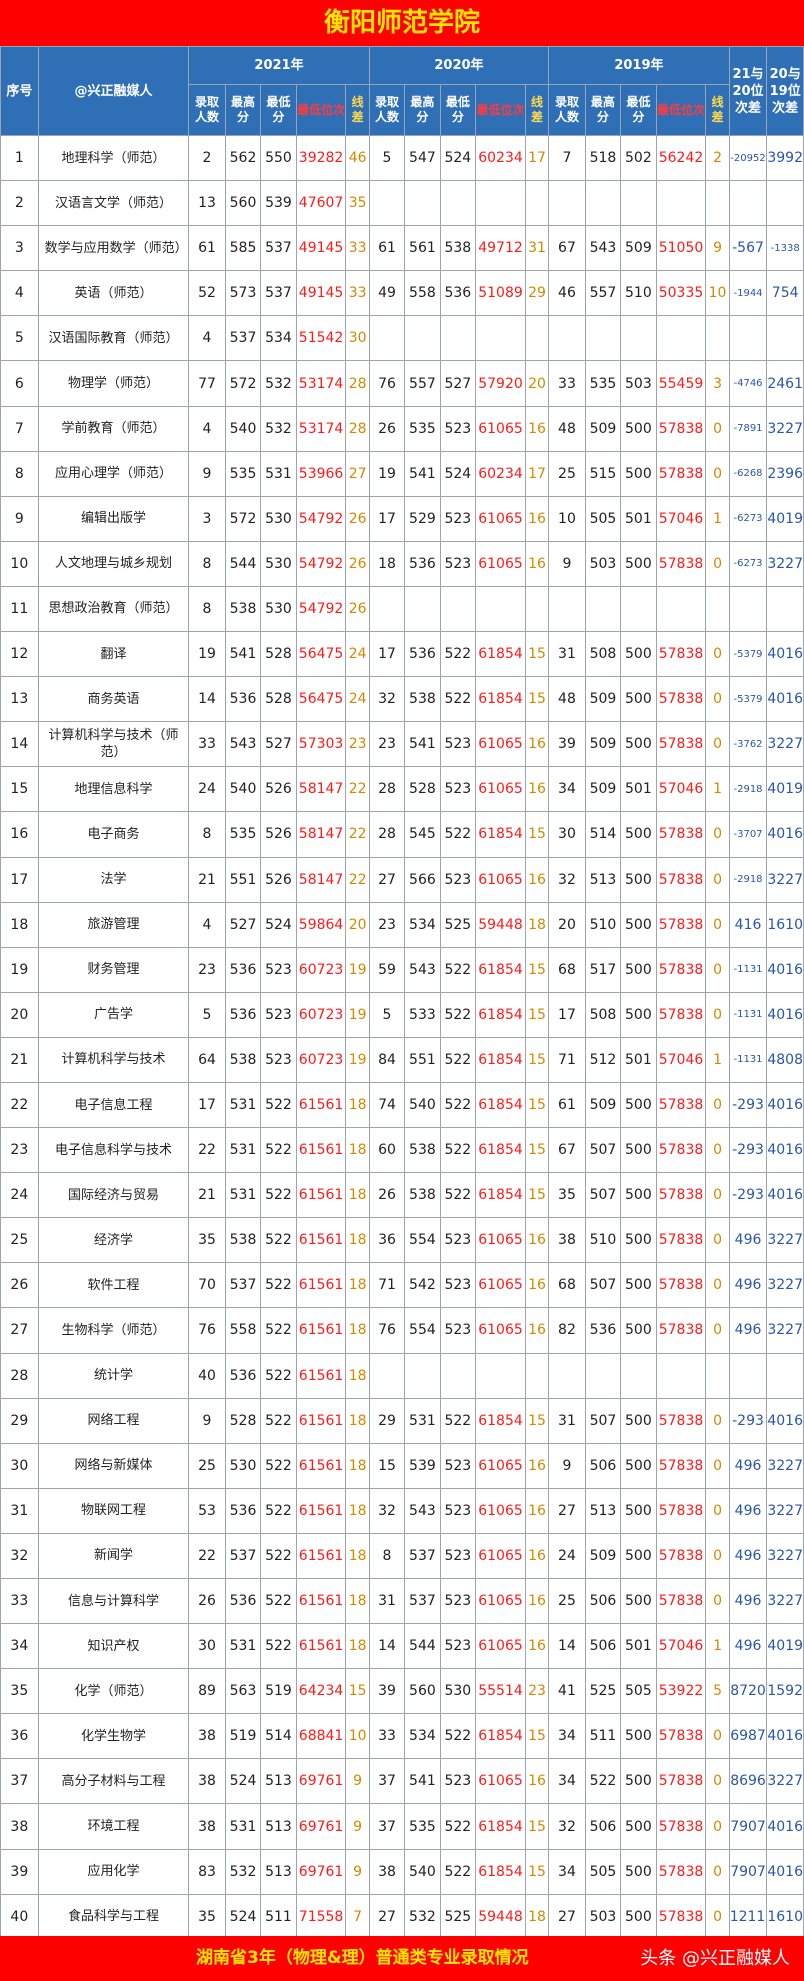 The image size is (804, 1981). Describe the element at coordinates (278, 293) in the screenshot. I see `y21-min-score: 537` at that location.